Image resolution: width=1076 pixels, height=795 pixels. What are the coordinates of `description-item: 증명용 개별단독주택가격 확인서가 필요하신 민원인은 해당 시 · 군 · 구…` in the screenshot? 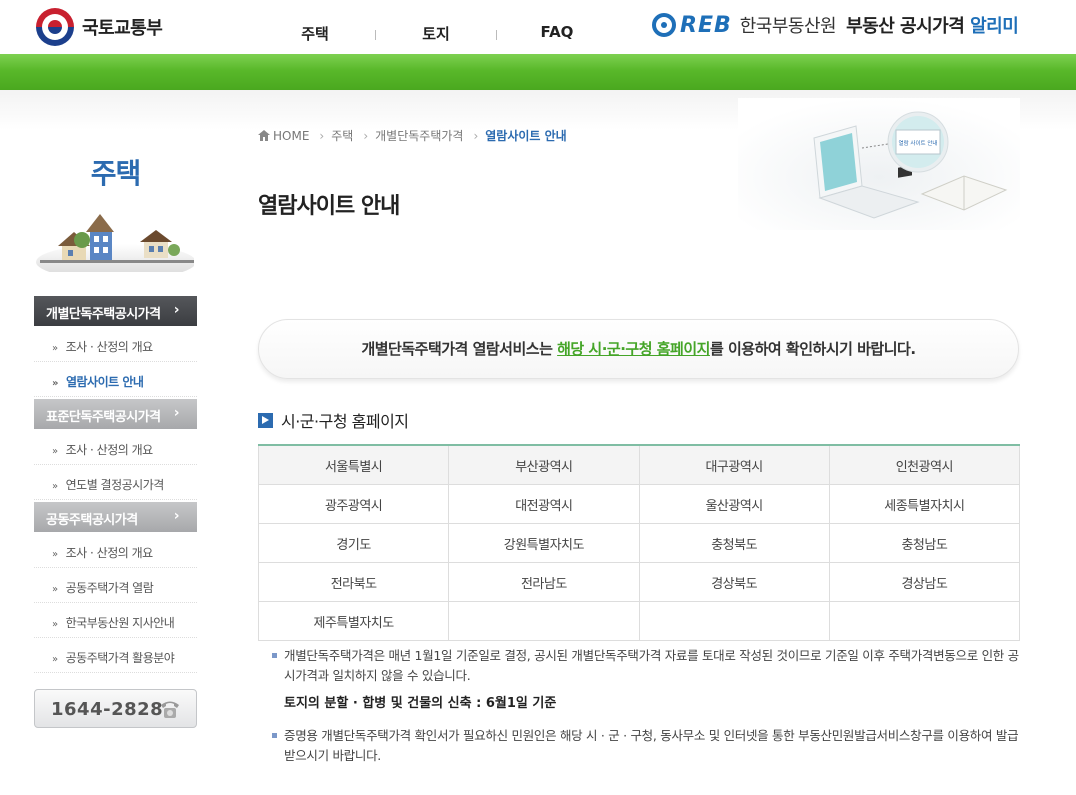 It's located at (646, 746).